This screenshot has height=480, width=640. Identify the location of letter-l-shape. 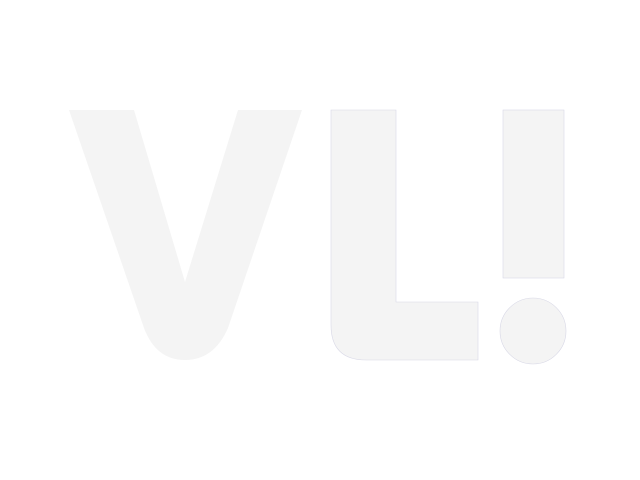
(404, 235).